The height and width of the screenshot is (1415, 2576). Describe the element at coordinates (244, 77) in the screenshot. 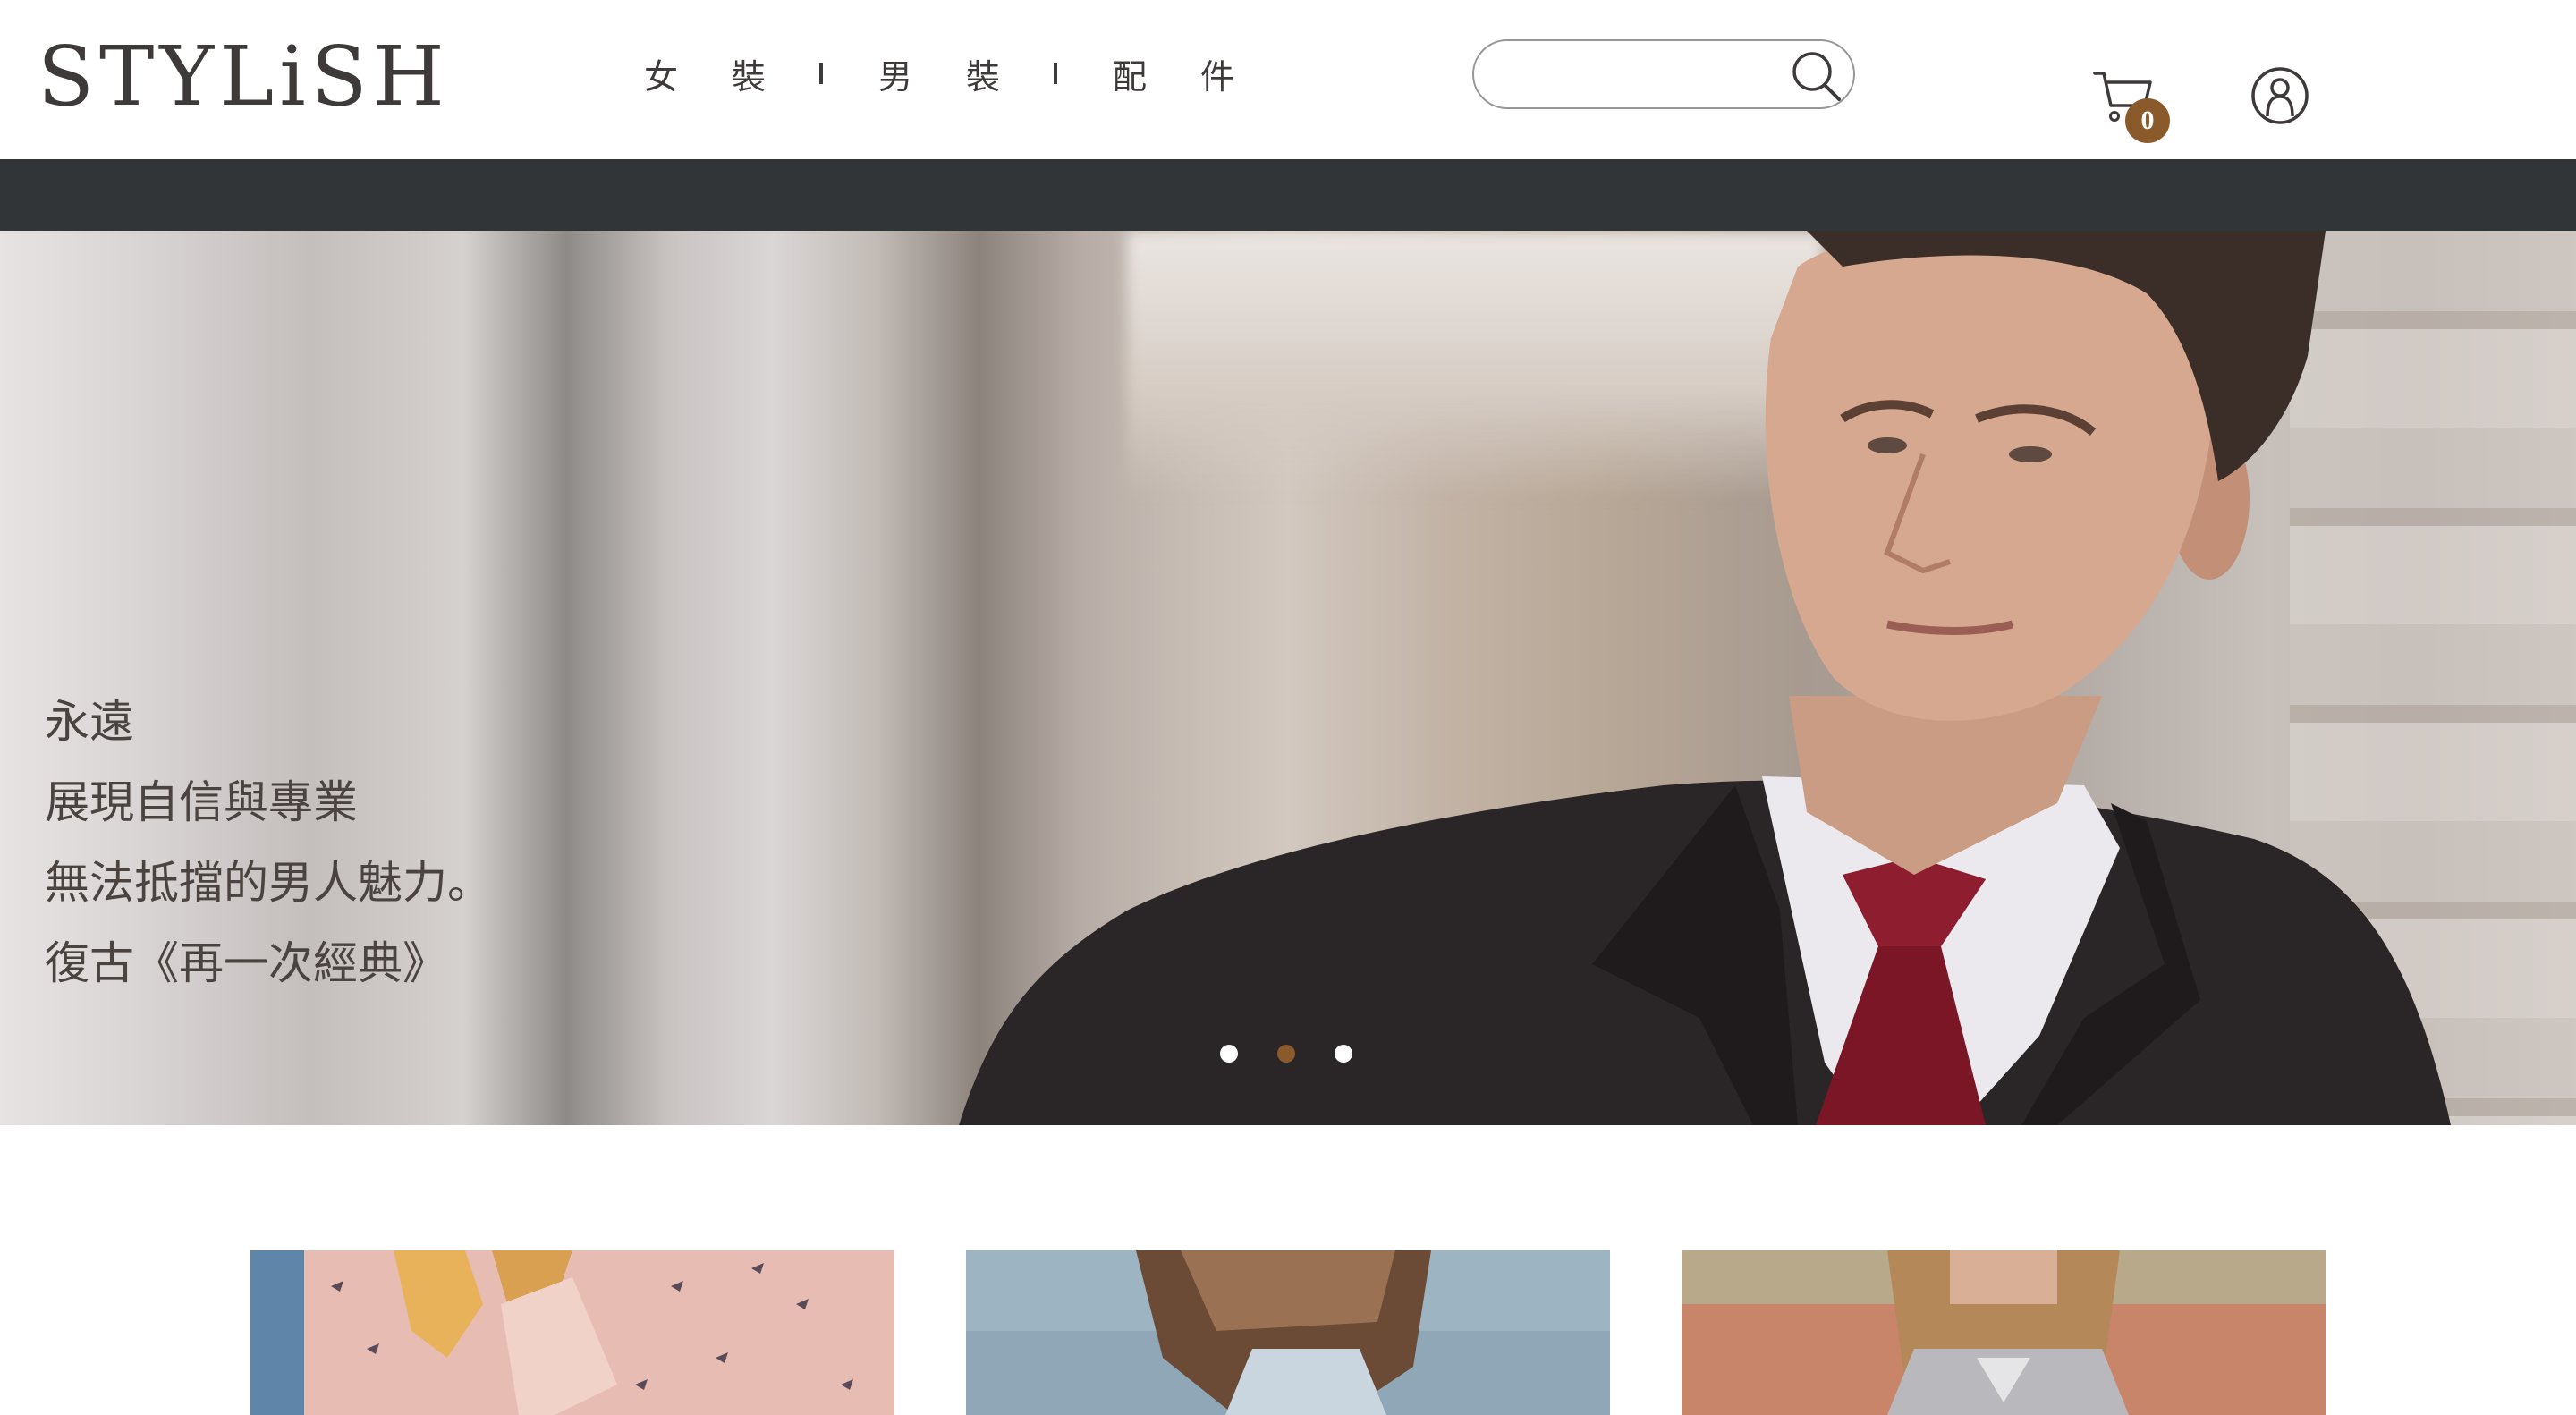

I see `site-logo: STYLiSH` at that location.